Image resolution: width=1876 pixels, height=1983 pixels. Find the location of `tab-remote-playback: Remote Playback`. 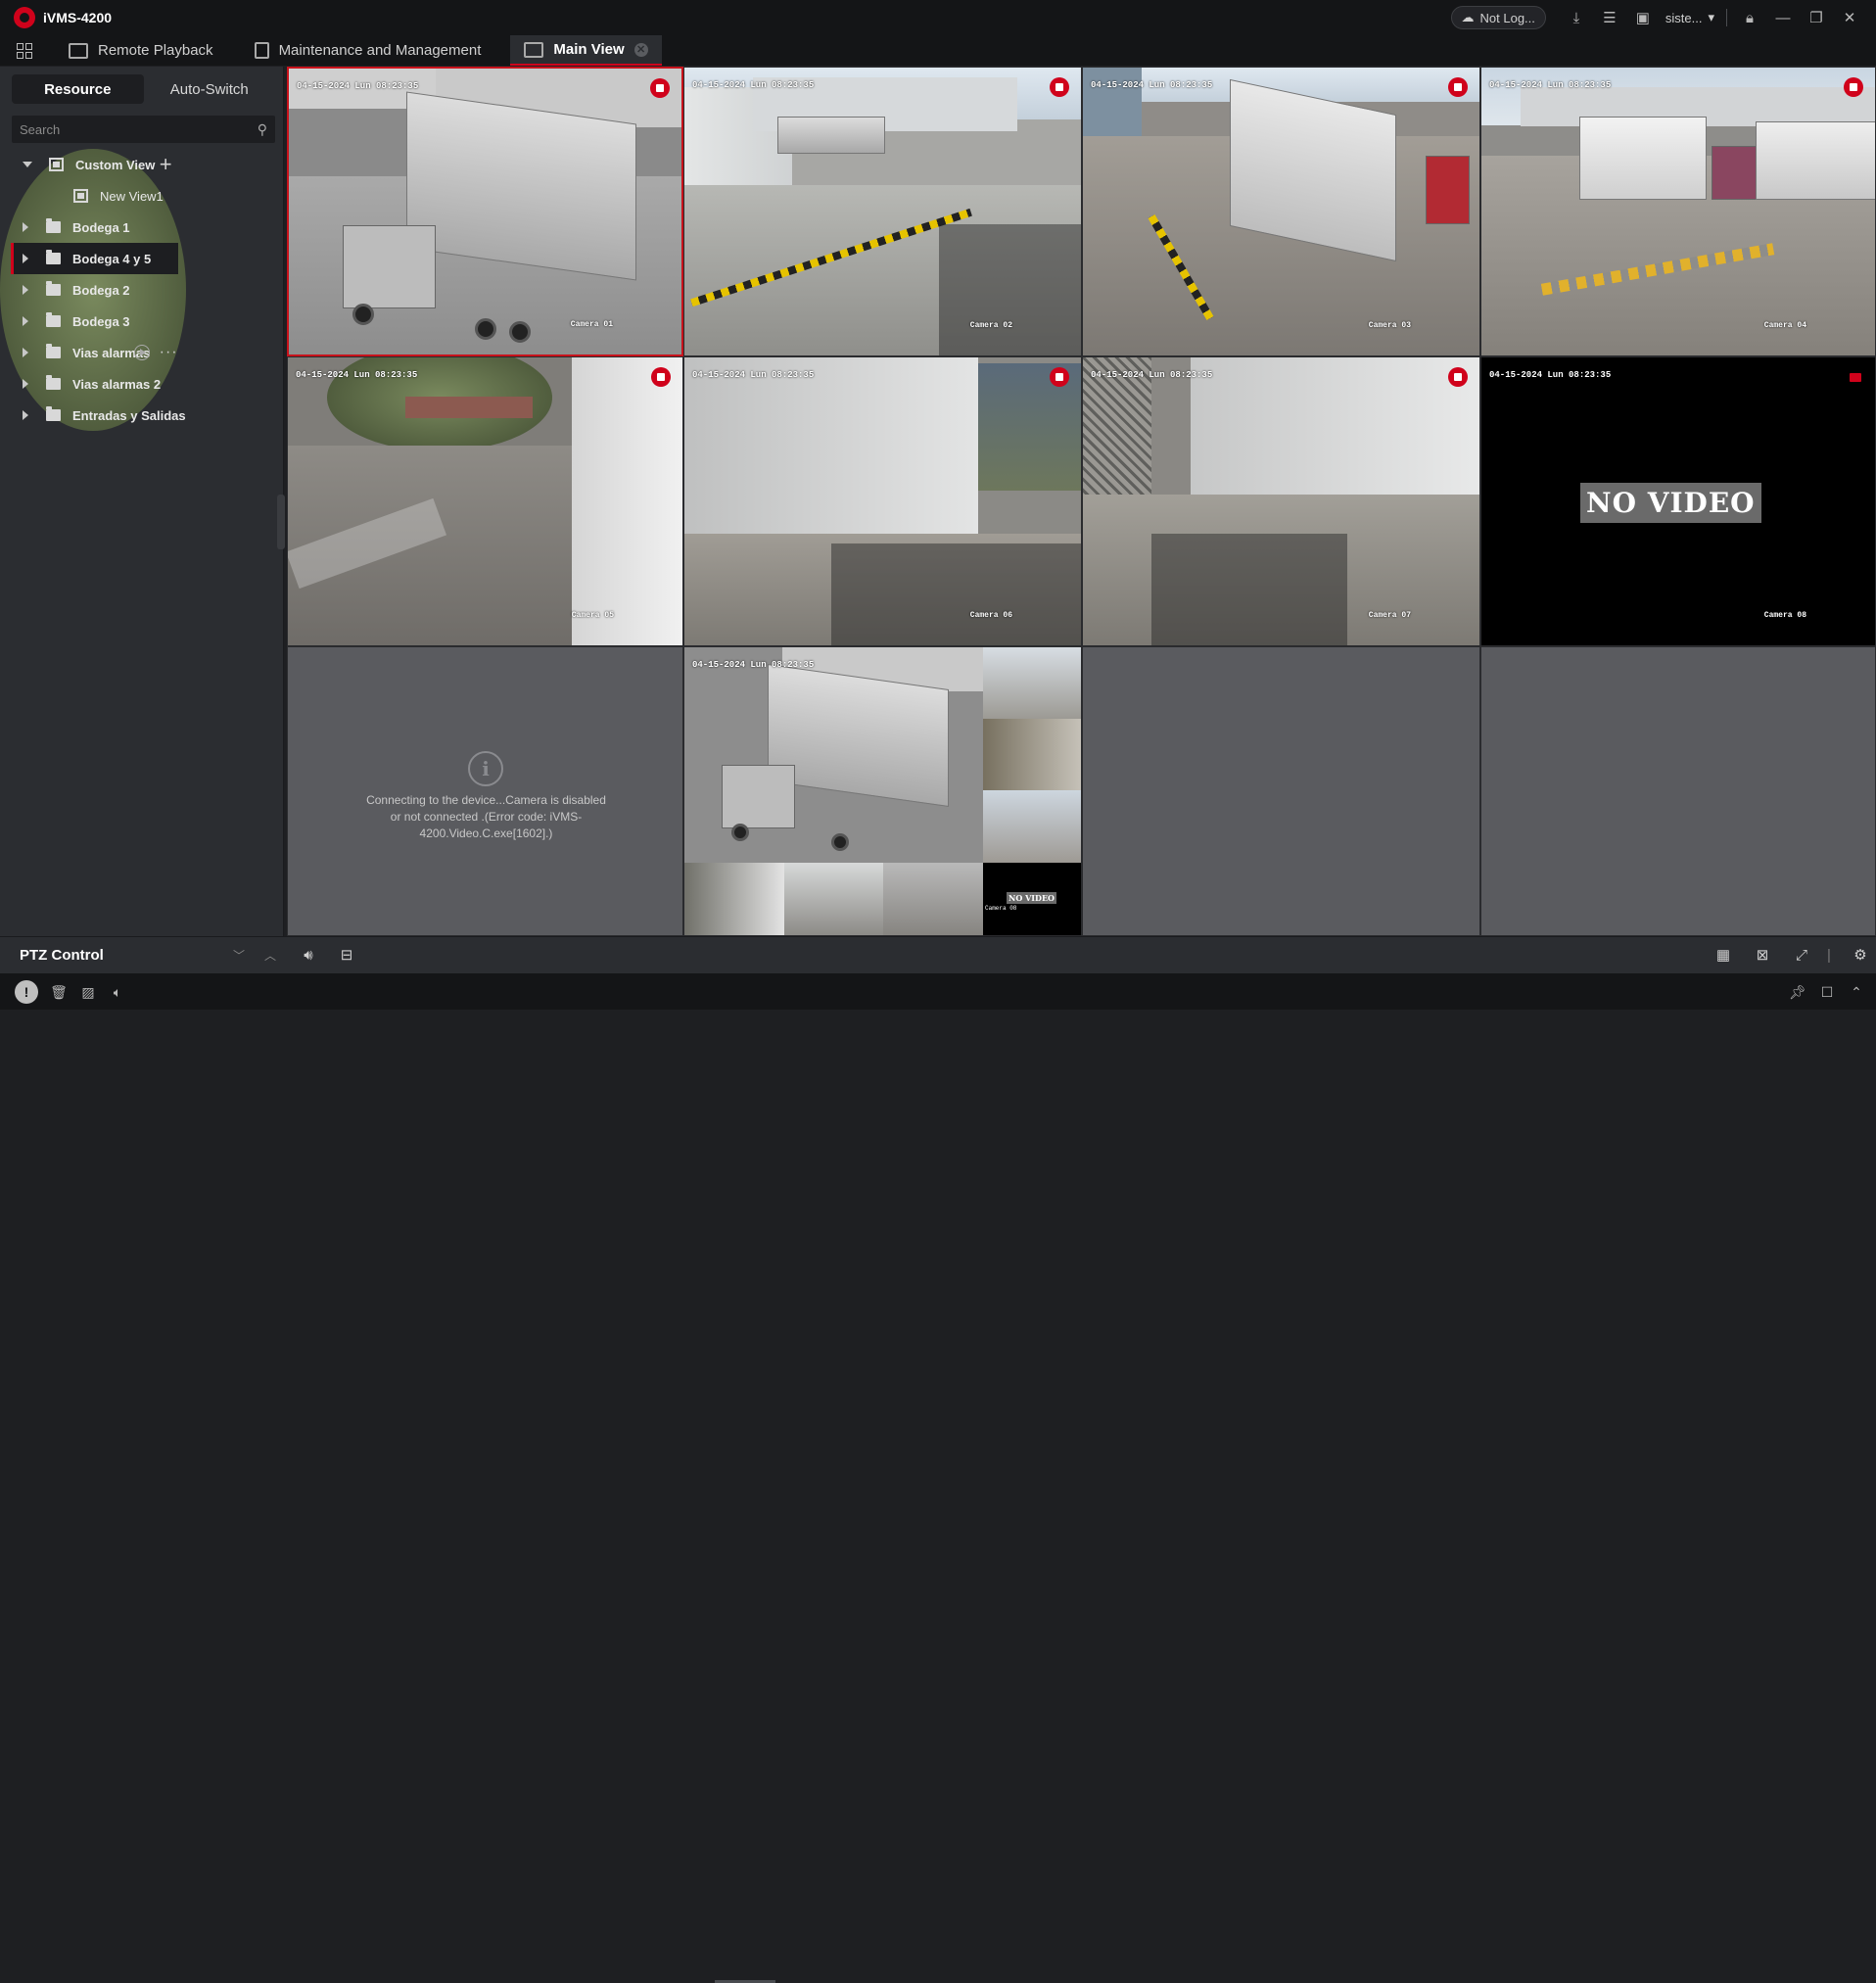

tab-remote-playback: Remote Playback is located at coordinates (141, 50).